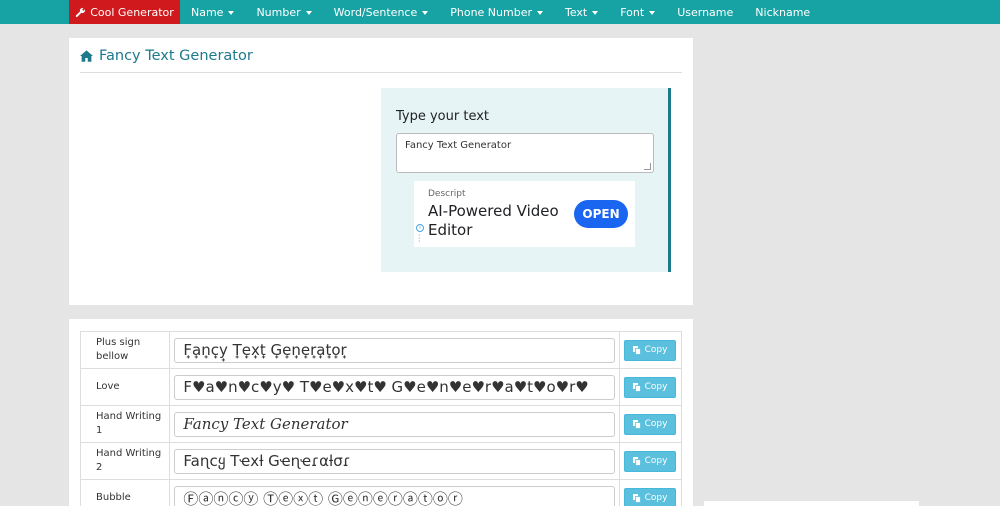 This screenshot has width=1000, height=506. I want to click on ad-sponsor: Descript, so click(447, 194).